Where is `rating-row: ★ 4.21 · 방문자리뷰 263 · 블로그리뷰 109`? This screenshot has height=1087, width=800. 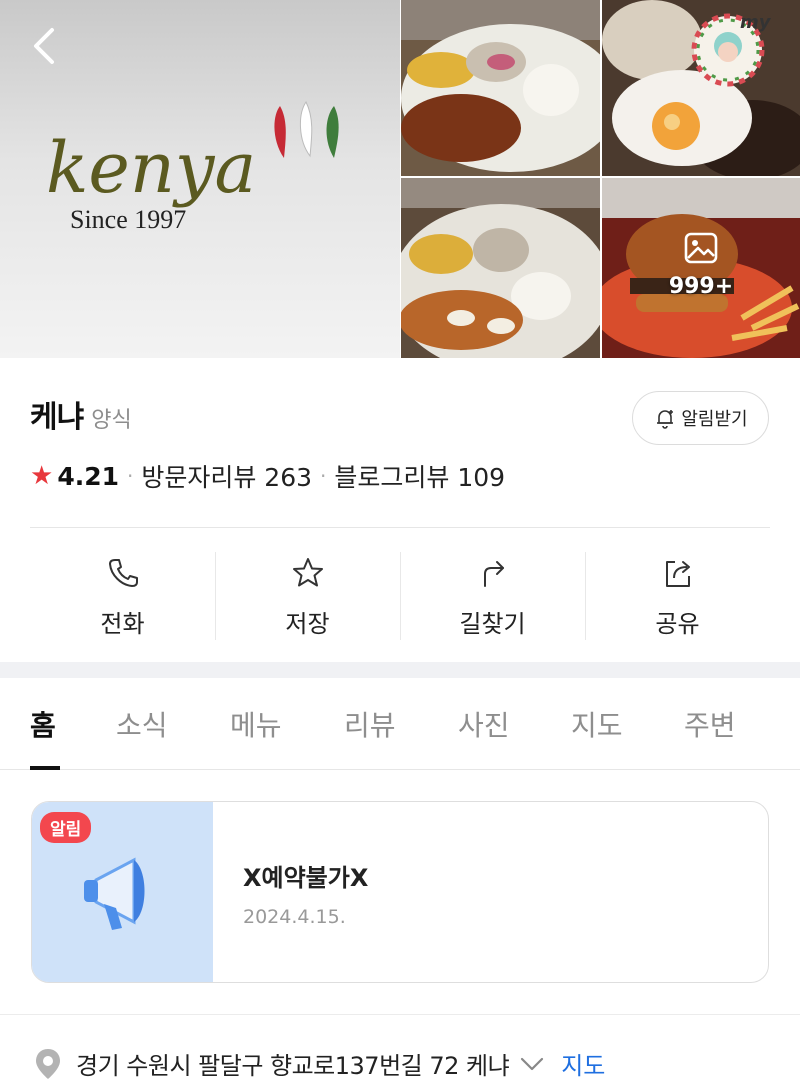 rating-row: ★ 4.21 · 방문자리뷰 263 · 블로그리뷰 109 is located at coordinates (267, 476).